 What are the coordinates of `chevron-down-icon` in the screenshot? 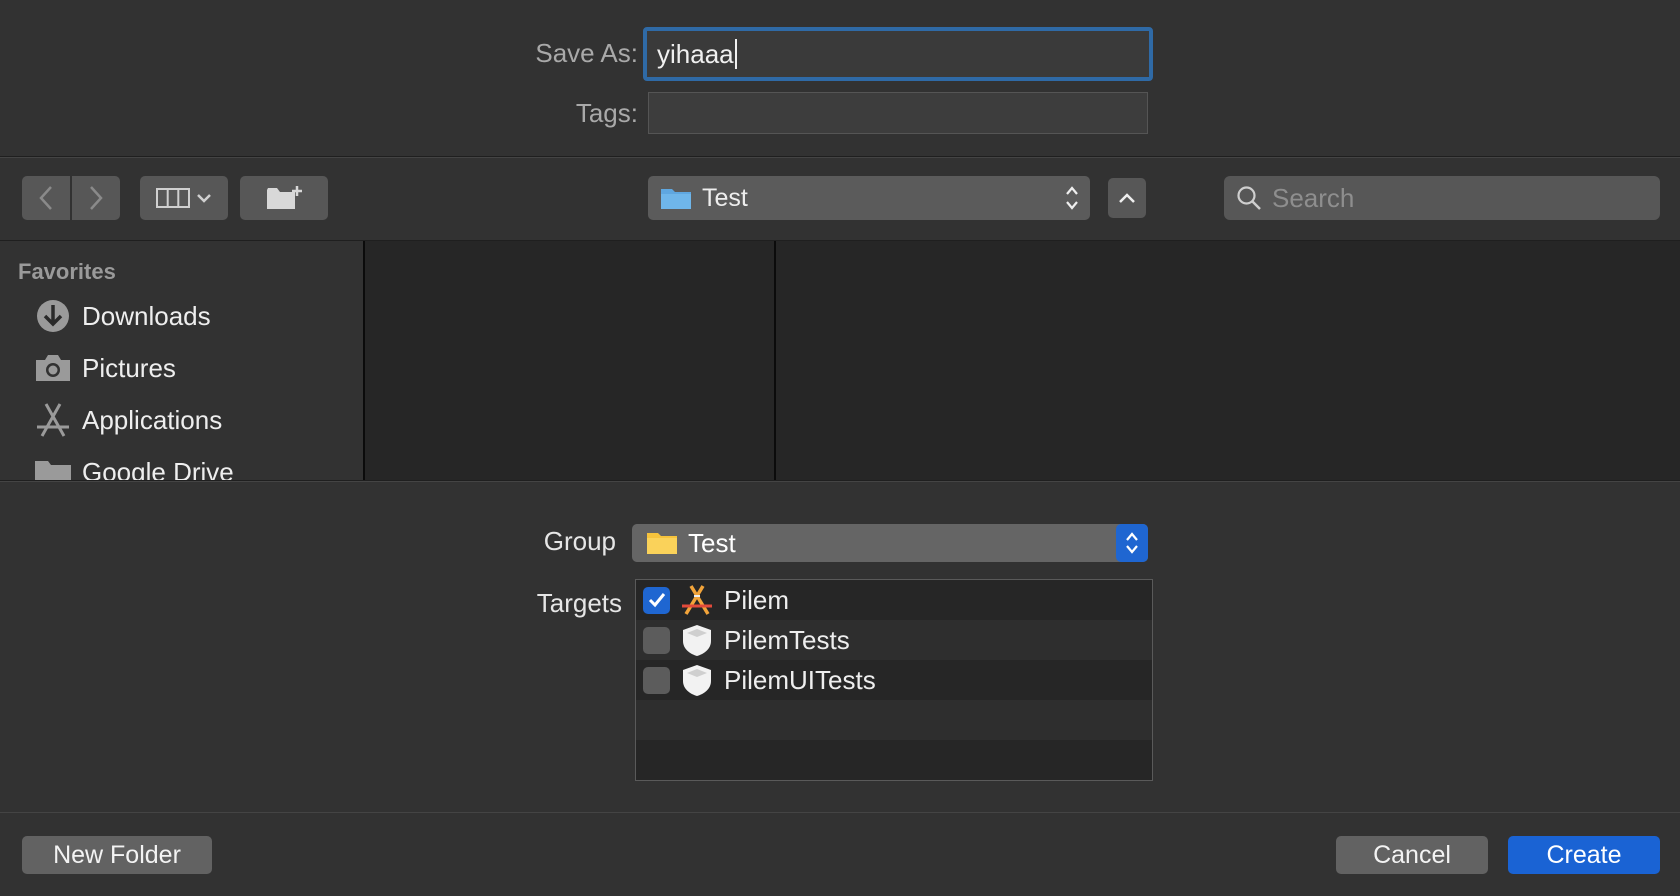 It's located at (204, 198).